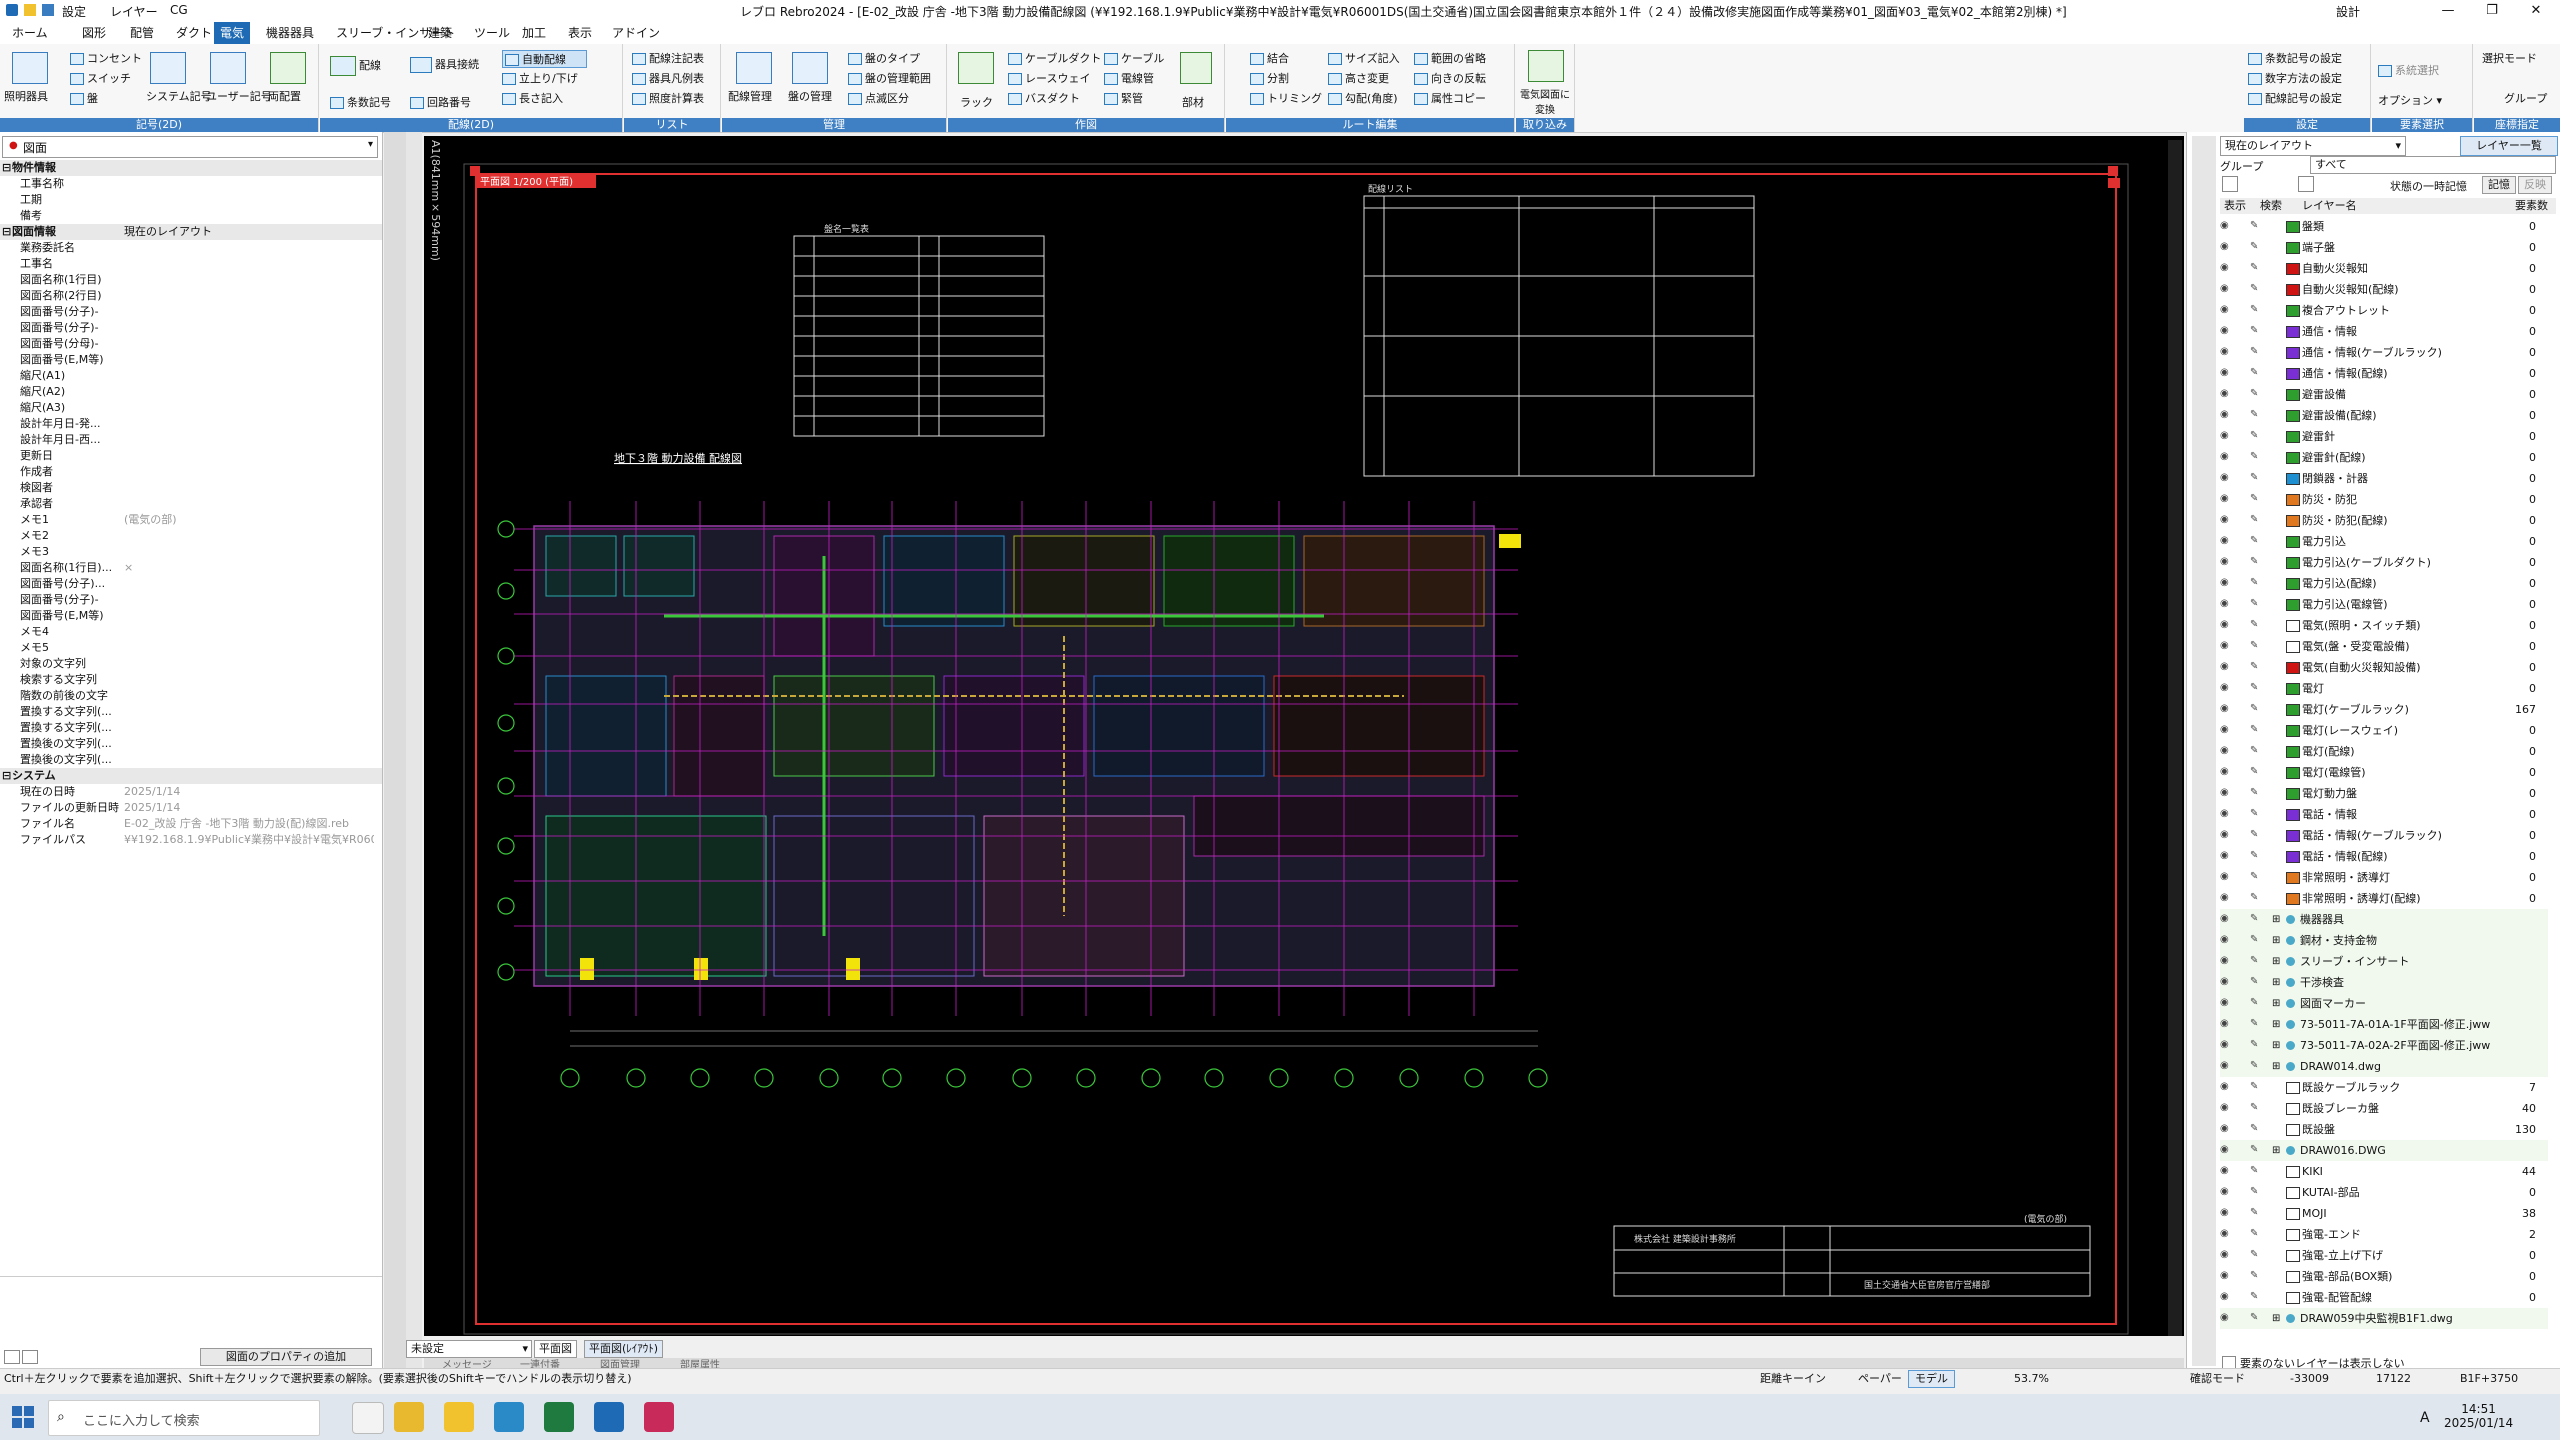 This screenshot has width=2560, height=1440. Describe the element at coordinates (191, 360) in the screenshot. I see `property-row: 図面番号(E,M等)` at that location.